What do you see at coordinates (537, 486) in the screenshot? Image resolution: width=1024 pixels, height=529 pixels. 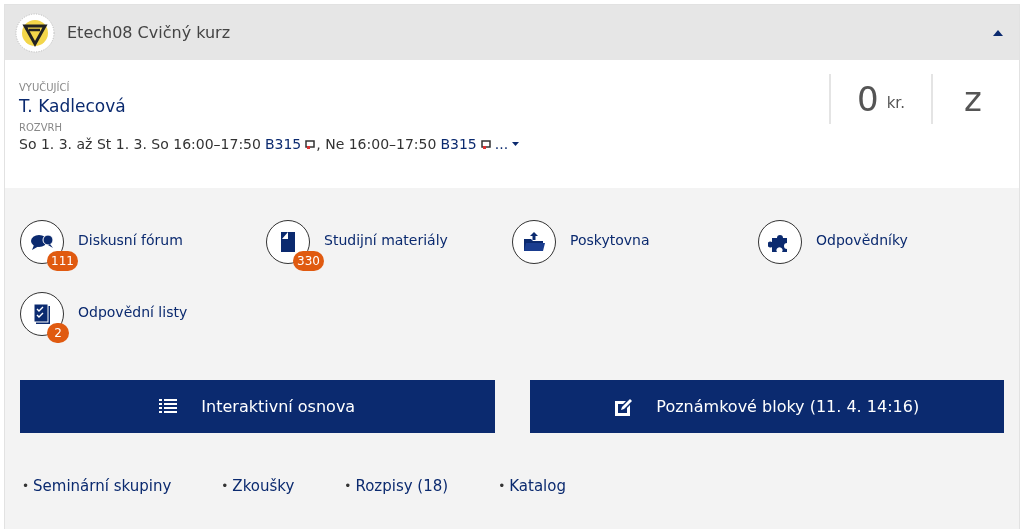 I see `footer-link: Katalog` at bounding box center [537, 486].